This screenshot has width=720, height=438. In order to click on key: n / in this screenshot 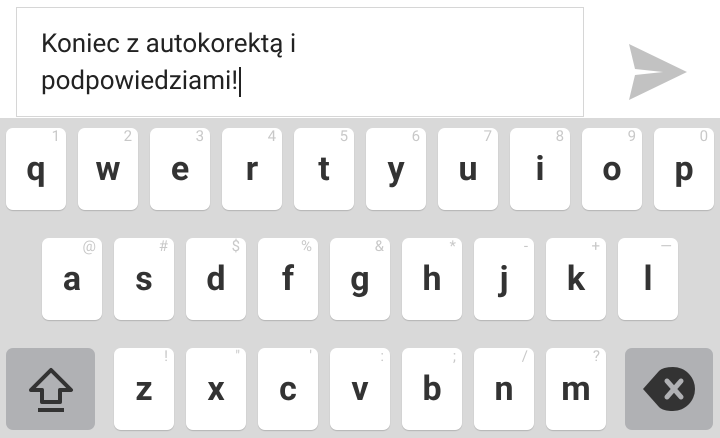, I will do `click(504, 389)`.